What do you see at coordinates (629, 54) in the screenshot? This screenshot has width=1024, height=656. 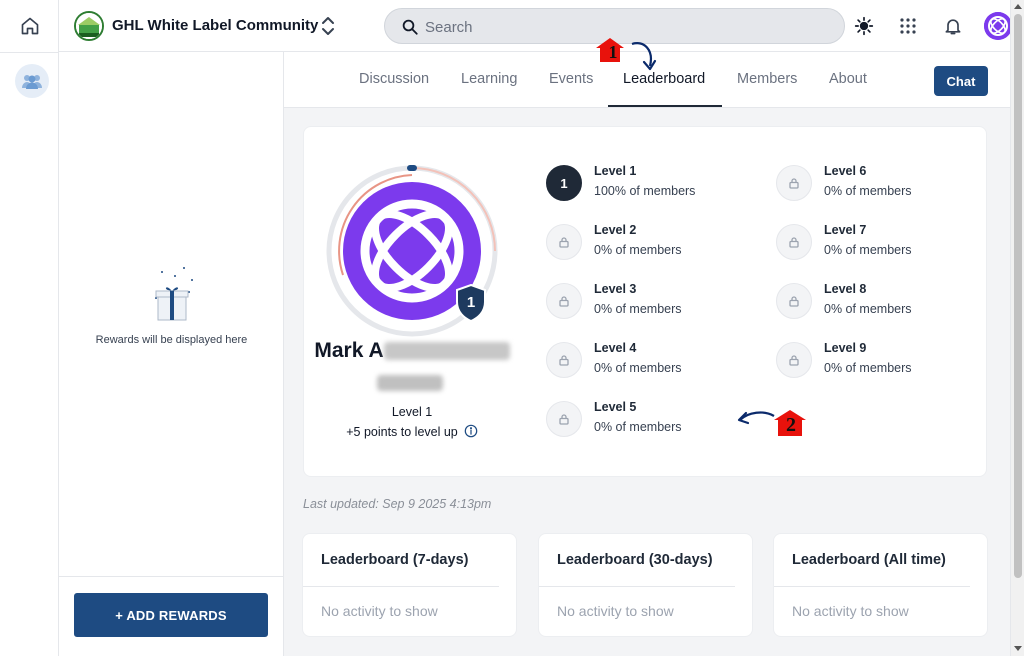 I see `annotation-1: 1` at bounding box center [629, 54].